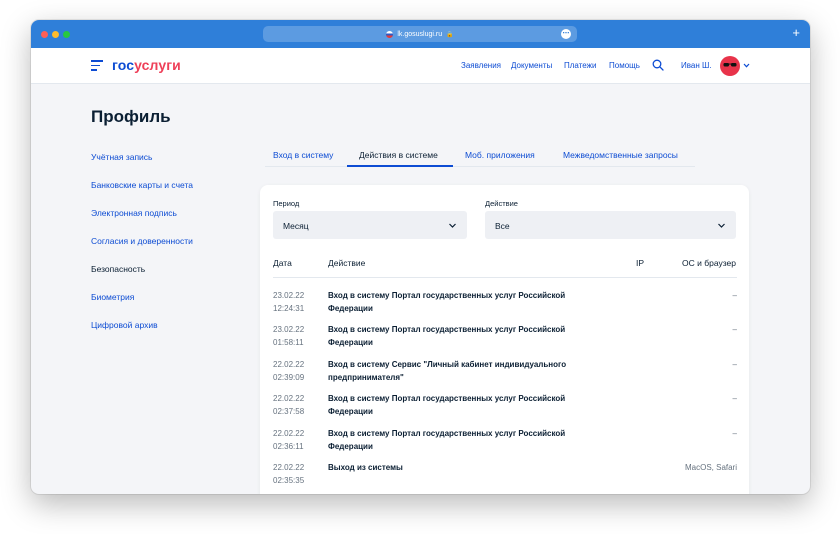 This screenshot has height=534, width=840. Describe the element at coordinates (610, 225) in the screenshot. I see `action-filter-select: Все` at that location.